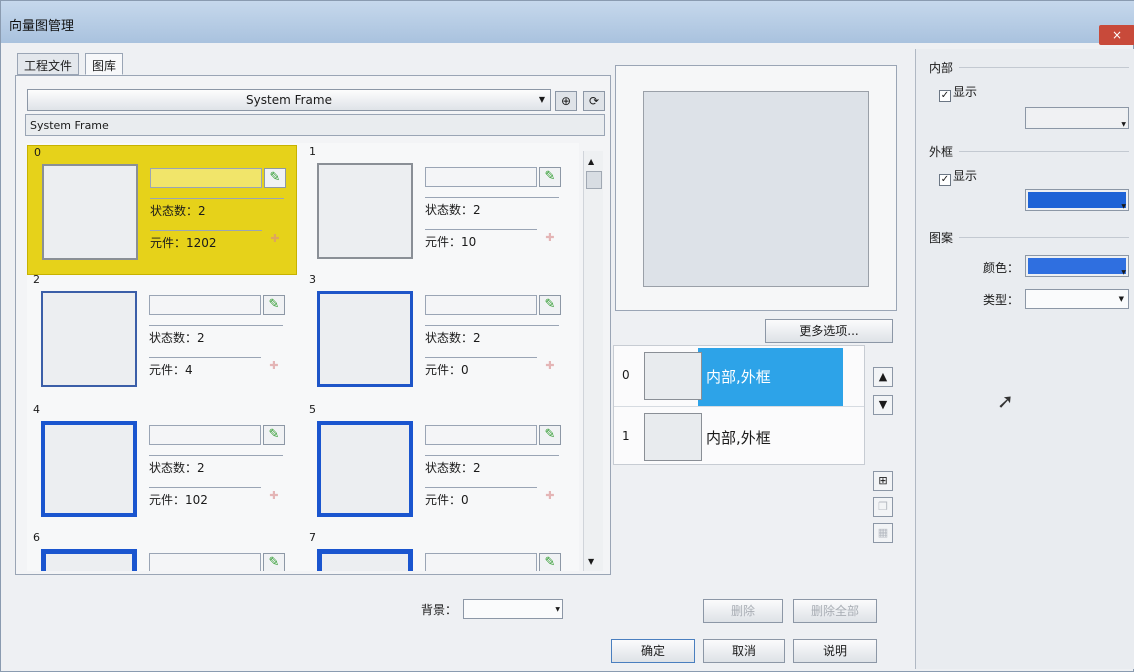 This screenshot has width=1134, height=672. Describe the element at coordinates (591, 161) in the screenshot. I see `scroll-up-icon: ▲` at that location.